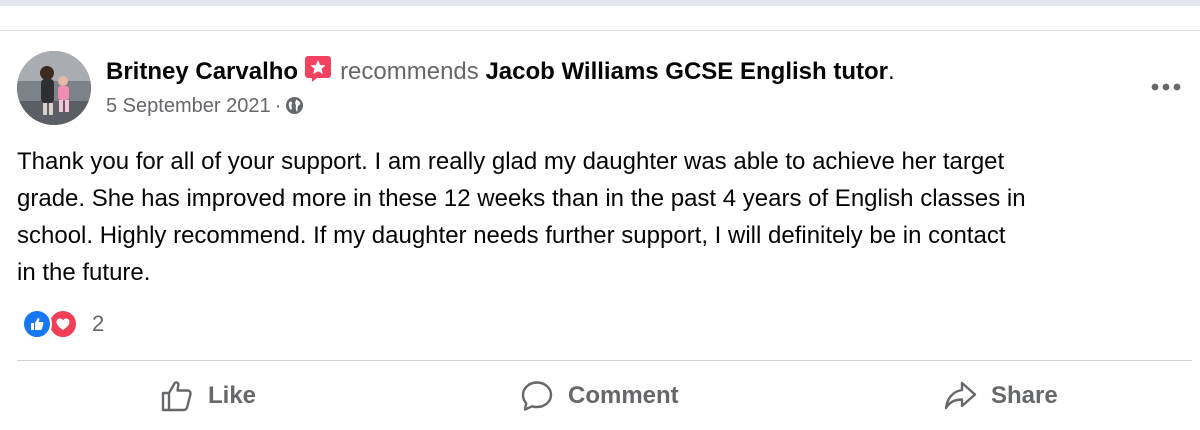  I want to click on thumbs-up-icon, so click(176, 395).